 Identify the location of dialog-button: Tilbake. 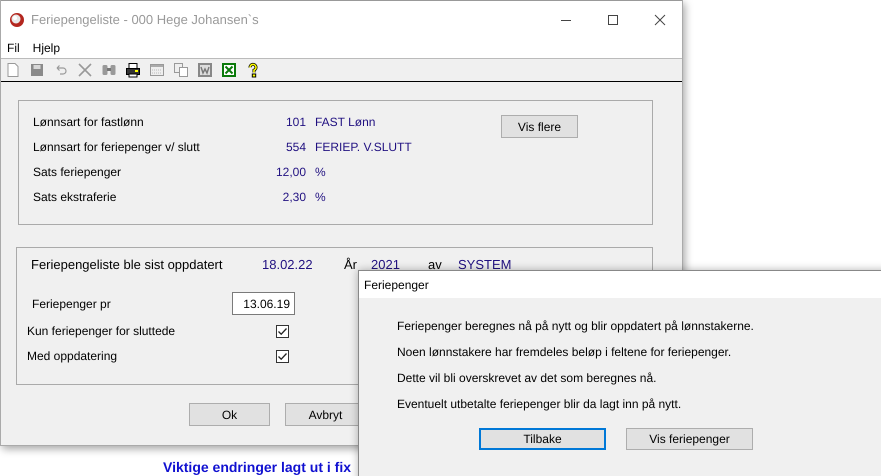
(542, 439).